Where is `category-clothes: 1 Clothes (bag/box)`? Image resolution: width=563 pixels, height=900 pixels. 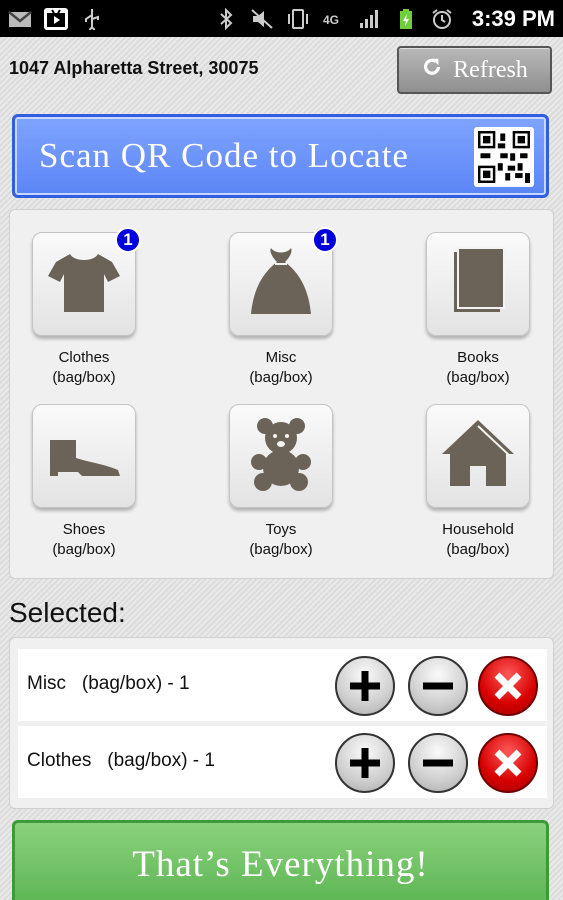
category-clothes: 1 Clothes (bag/box) is located at coordinates (84, 307).